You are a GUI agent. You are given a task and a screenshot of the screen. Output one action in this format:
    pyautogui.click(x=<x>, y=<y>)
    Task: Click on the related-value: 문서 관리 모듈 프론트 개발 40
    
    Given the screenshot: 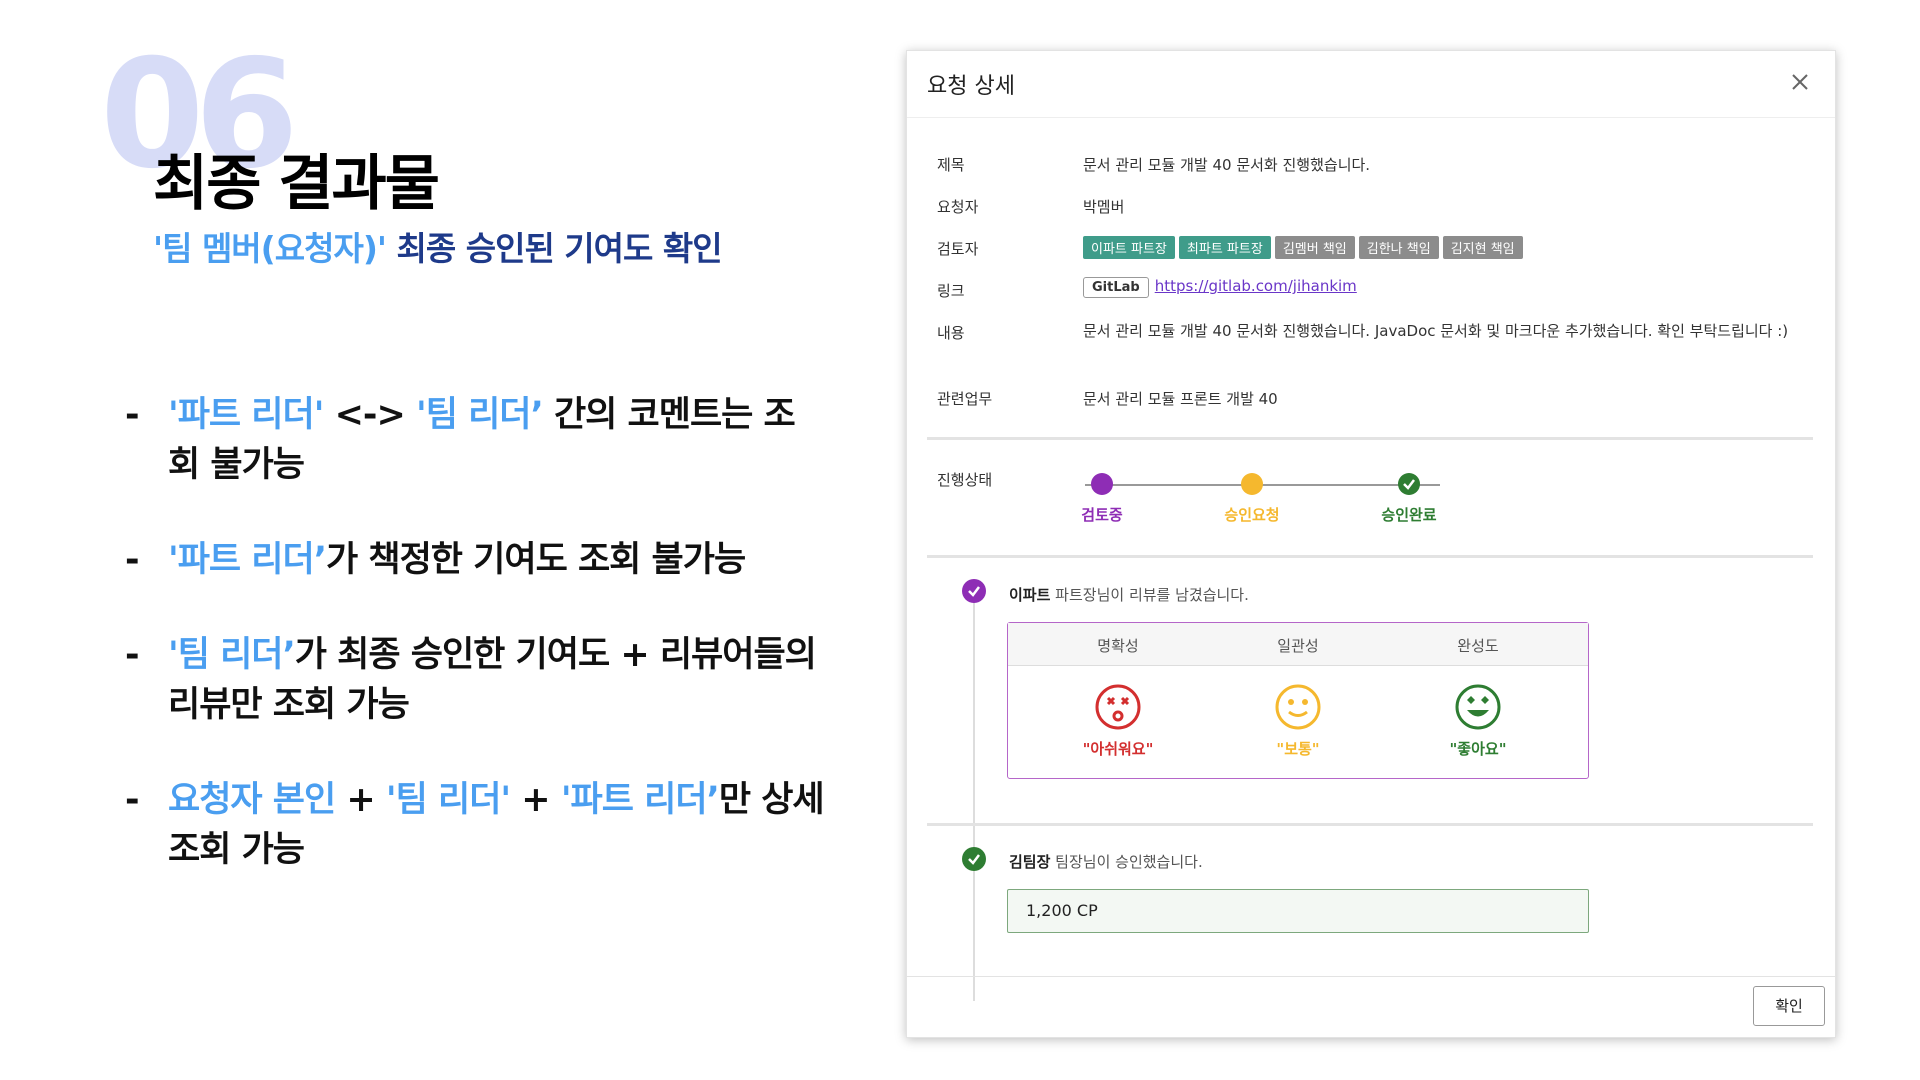 What is the action you would take?
    pyautogui.click(x=1180, y=399)
    